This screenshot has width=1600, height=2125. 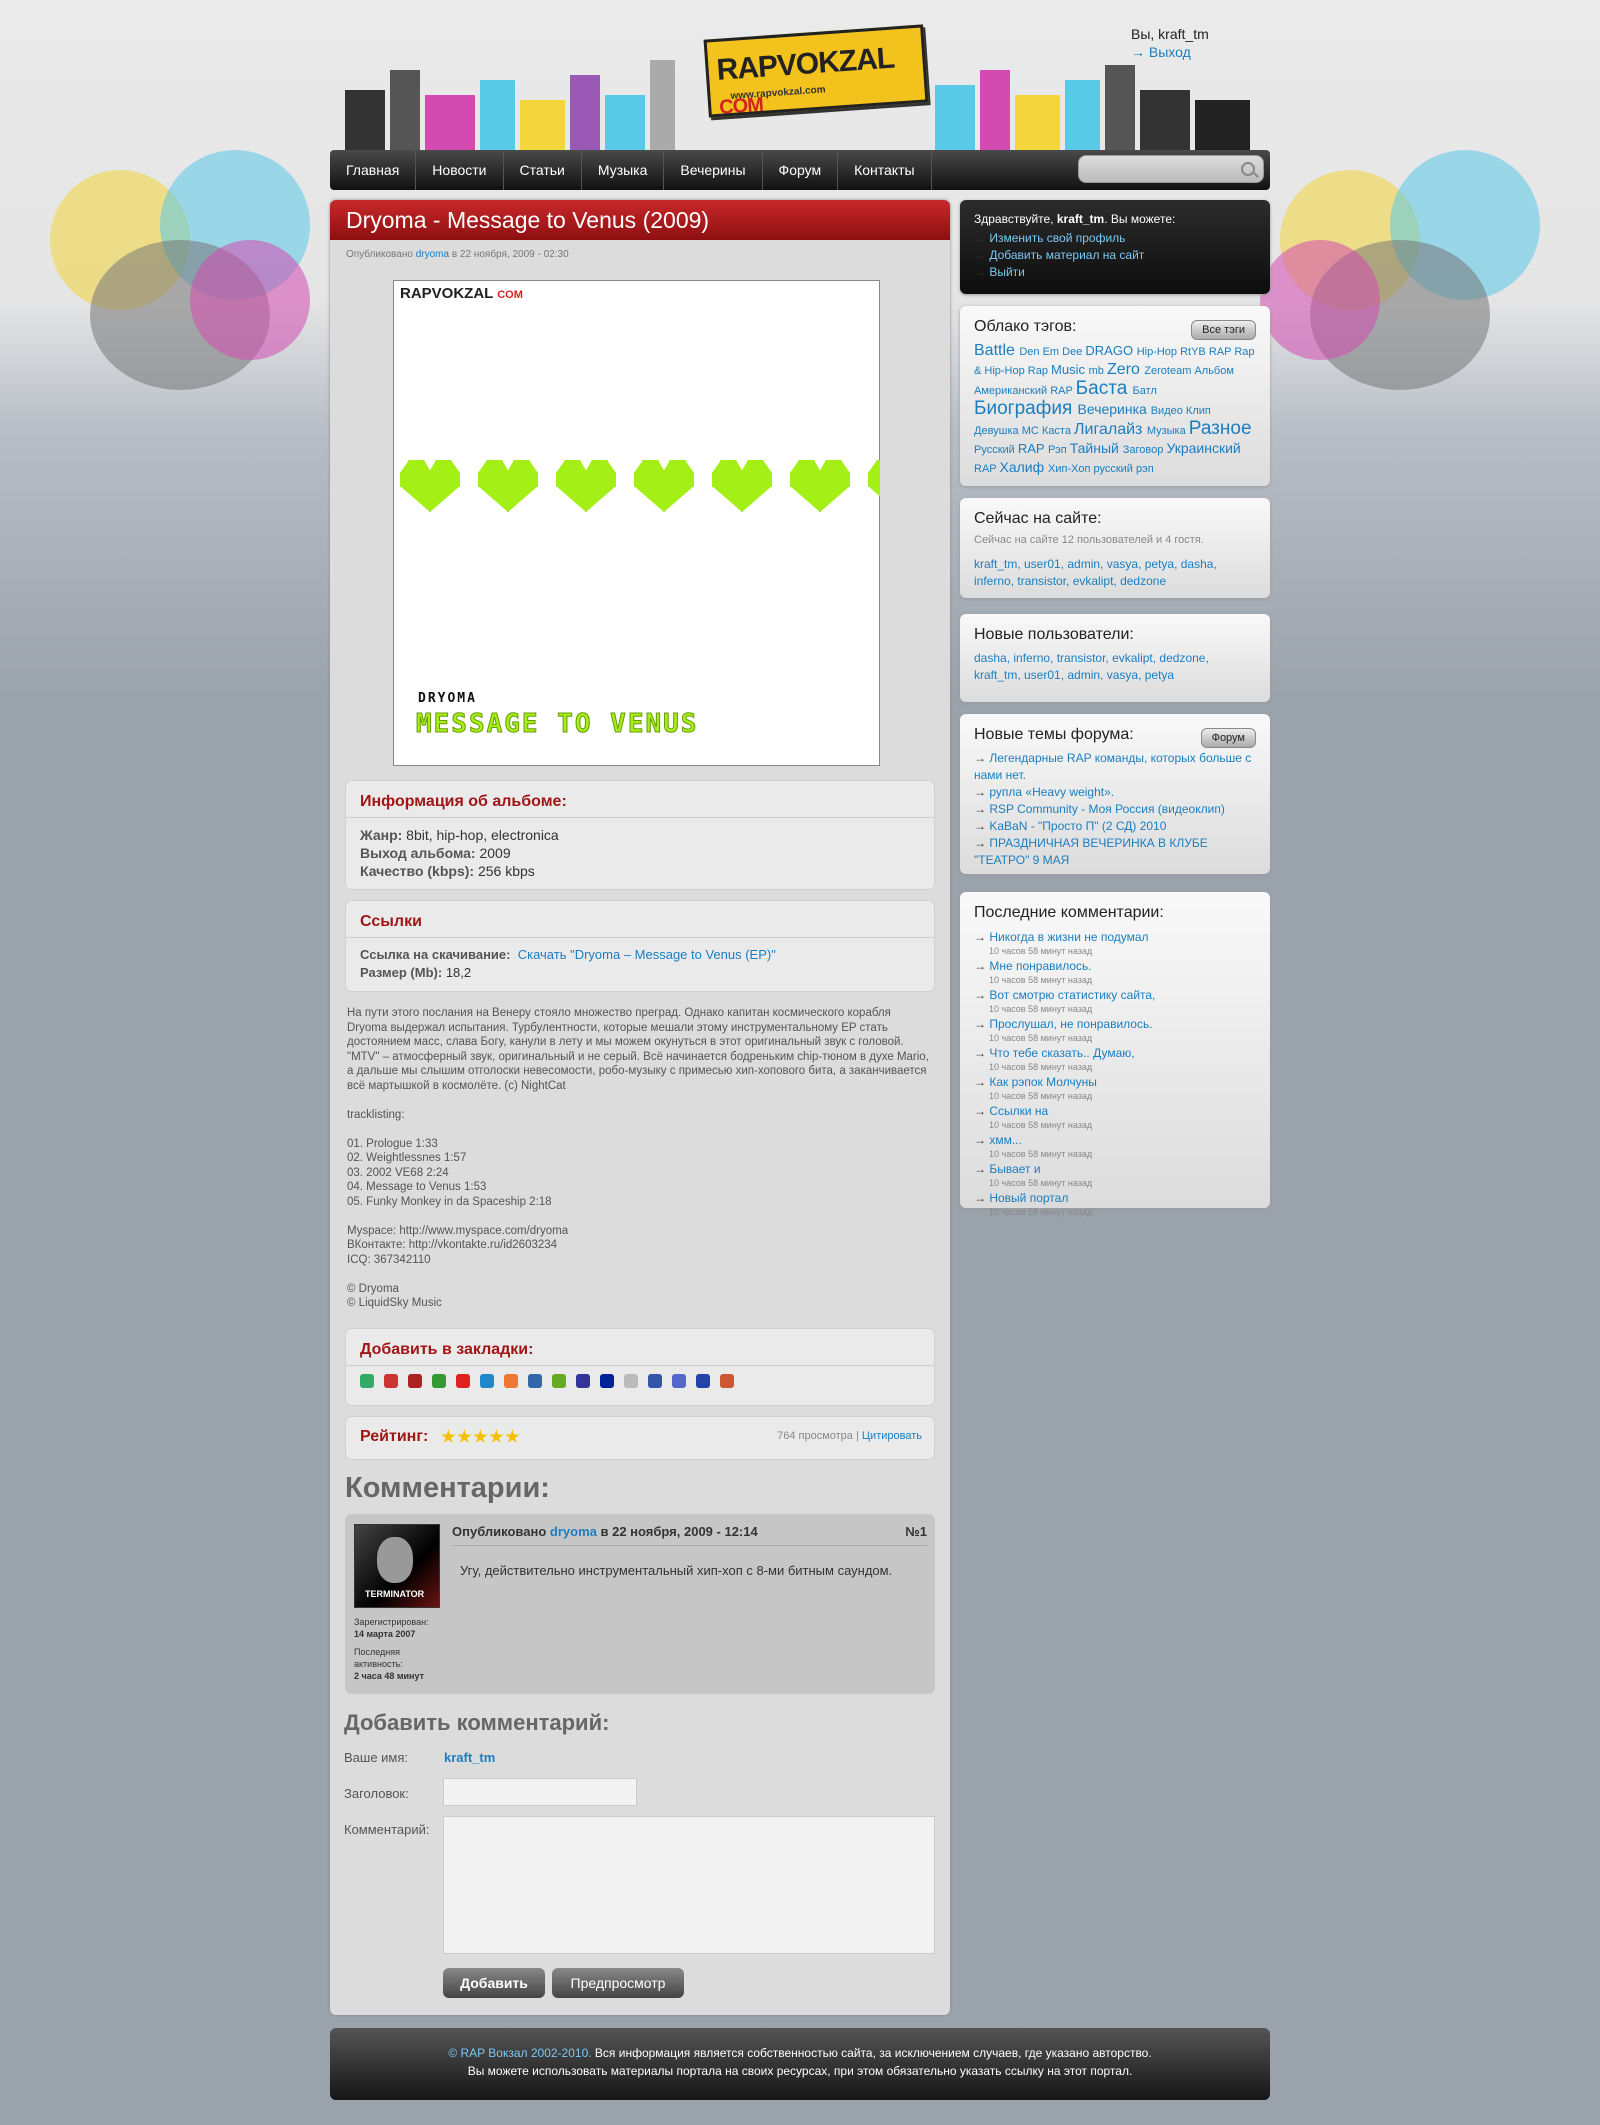 What do you see at coordinates (1023, 467) in the screenshot?
I see `tag-link: Халиф` at bounding box center [1023, 467].